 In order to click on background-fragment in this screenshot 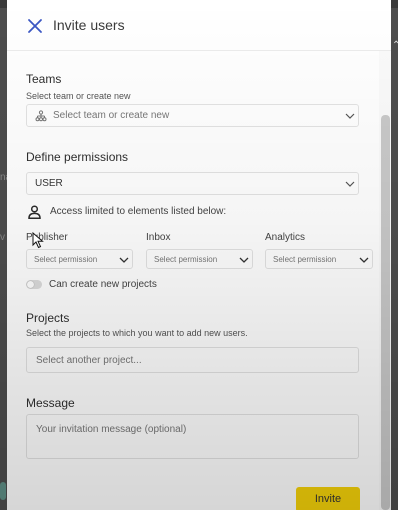, I will do `click(3, 491)`.